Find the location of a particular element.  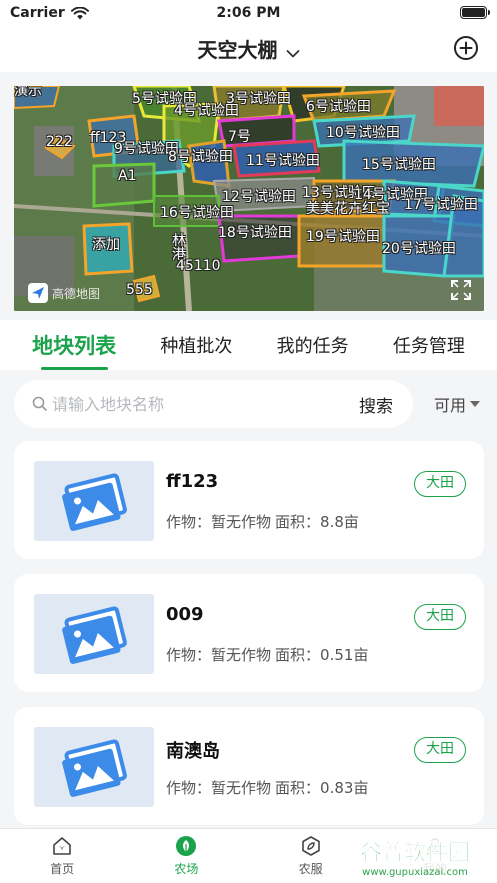

tabbar-farm-label: 农场 is located at coordinates (186, 869).